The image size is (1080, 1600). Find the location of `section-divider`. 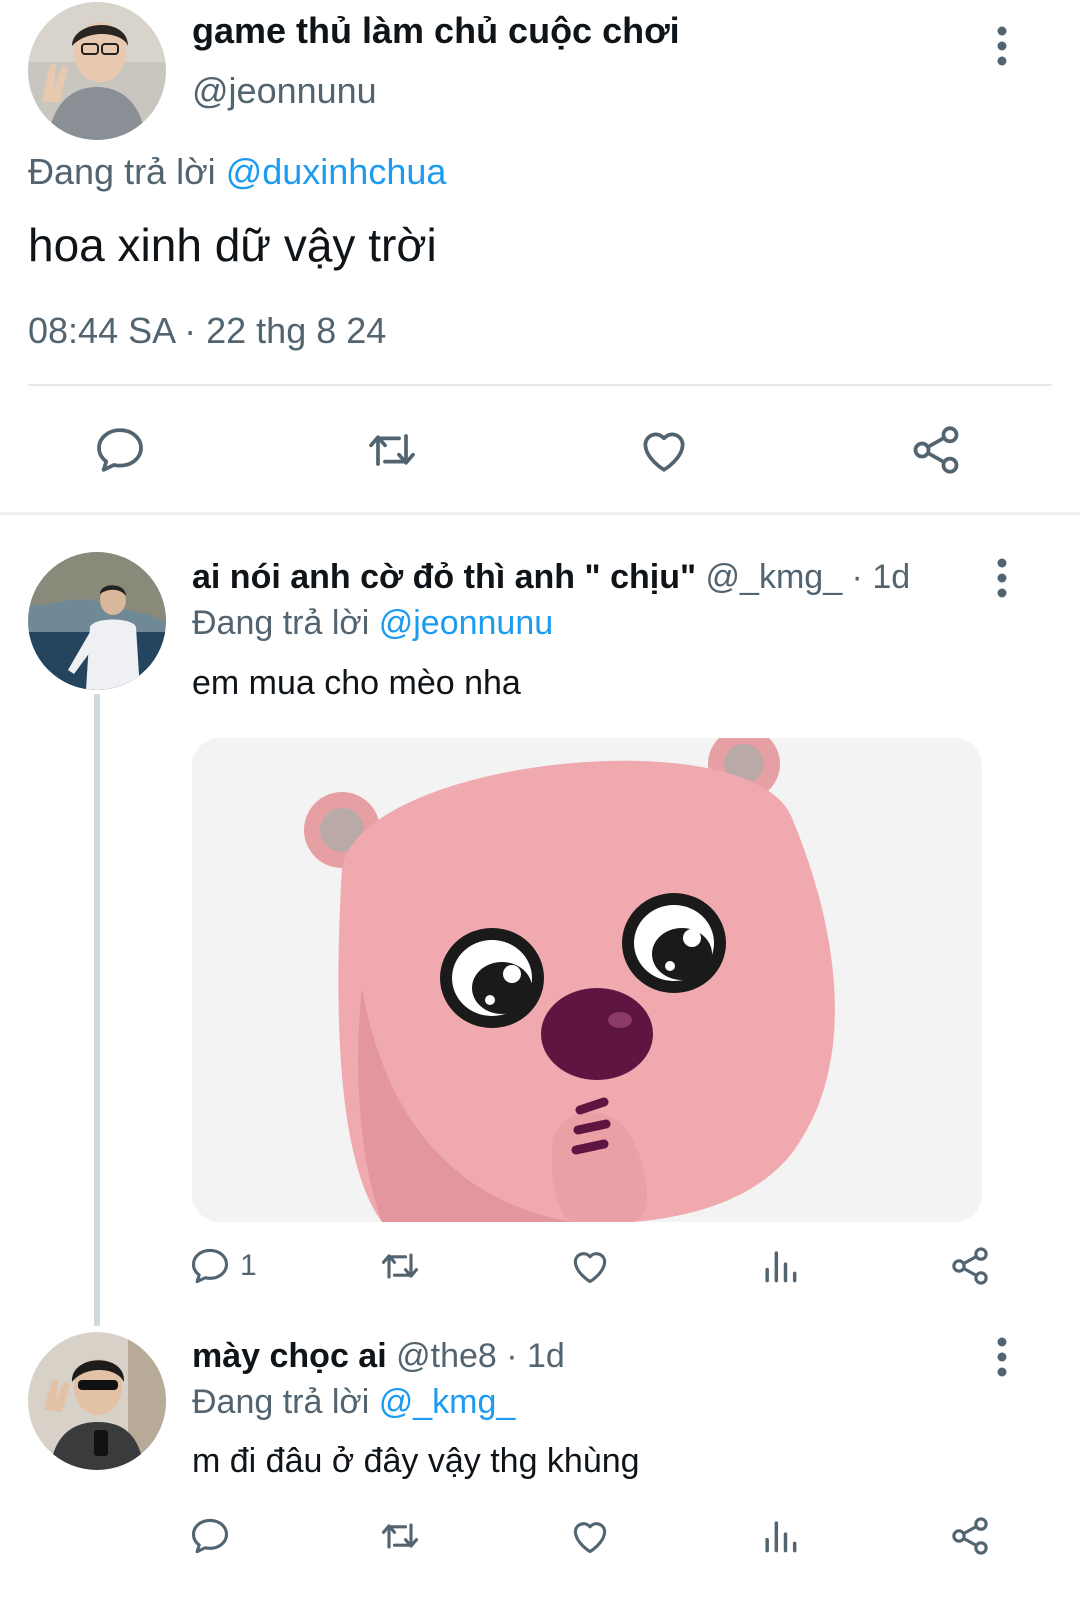

section-divider is located at coordinates (540, 513).